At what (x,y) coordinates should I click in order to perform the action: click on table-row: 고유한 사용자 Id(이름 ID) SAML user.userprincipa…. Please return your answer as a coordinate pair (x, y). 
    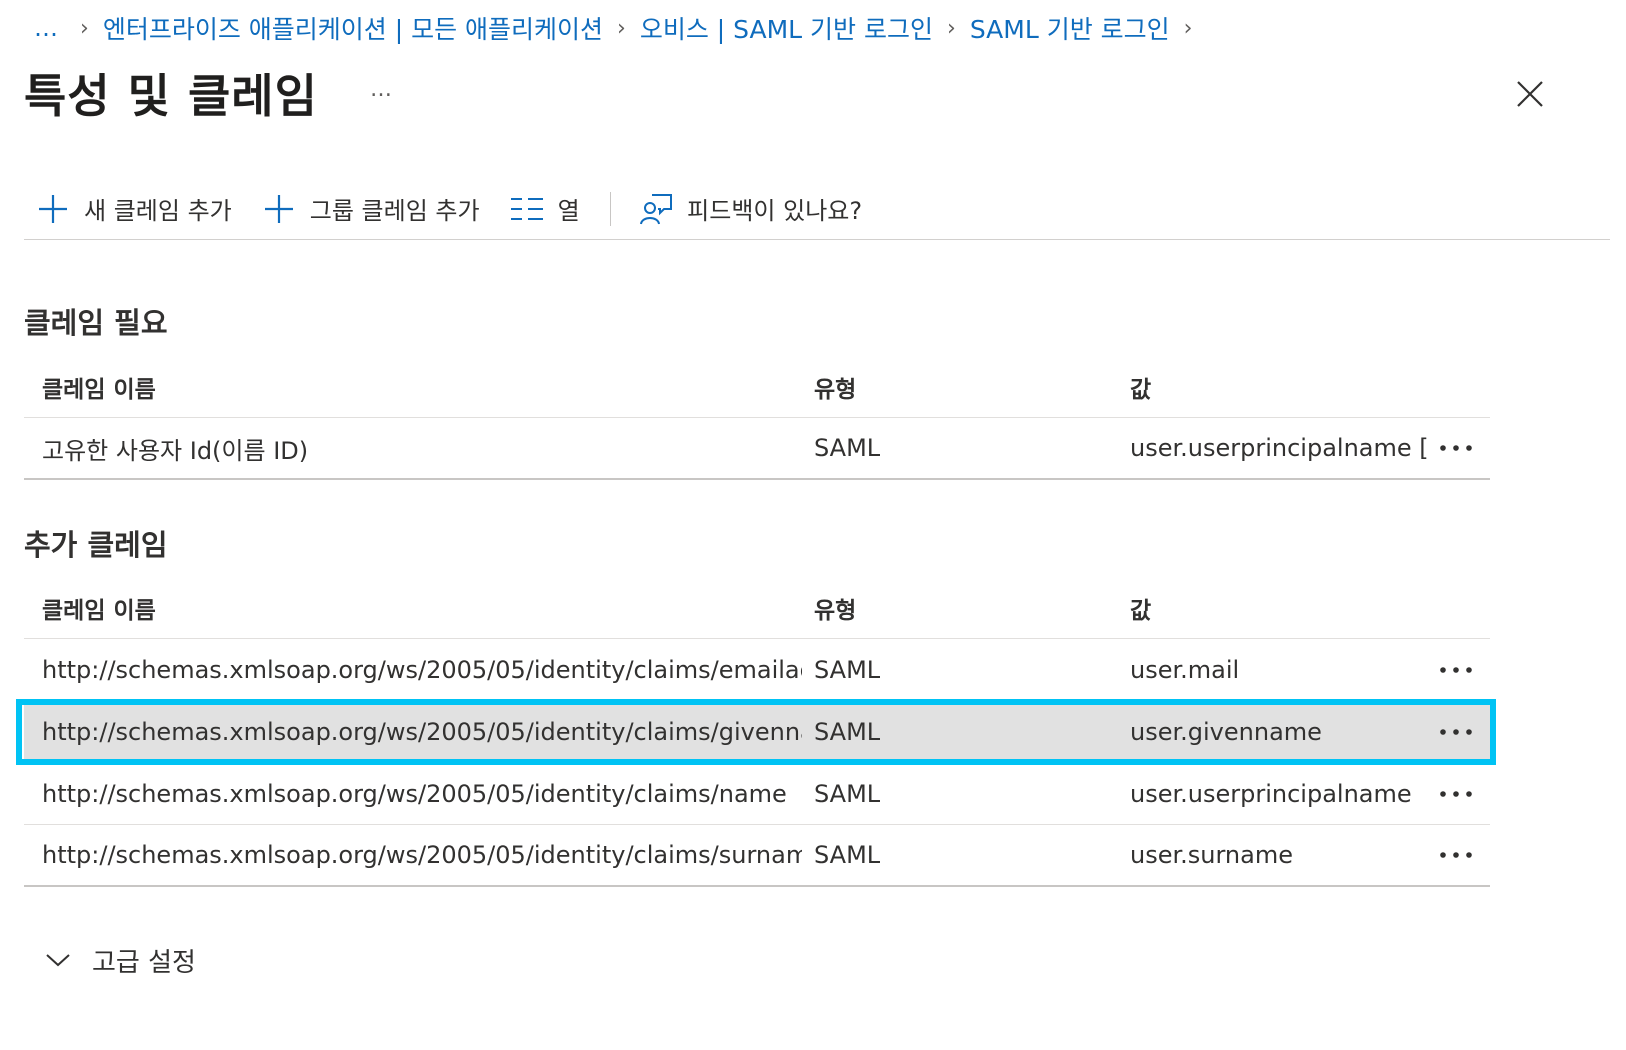
    Looking at the image, I should click on (757, 449).